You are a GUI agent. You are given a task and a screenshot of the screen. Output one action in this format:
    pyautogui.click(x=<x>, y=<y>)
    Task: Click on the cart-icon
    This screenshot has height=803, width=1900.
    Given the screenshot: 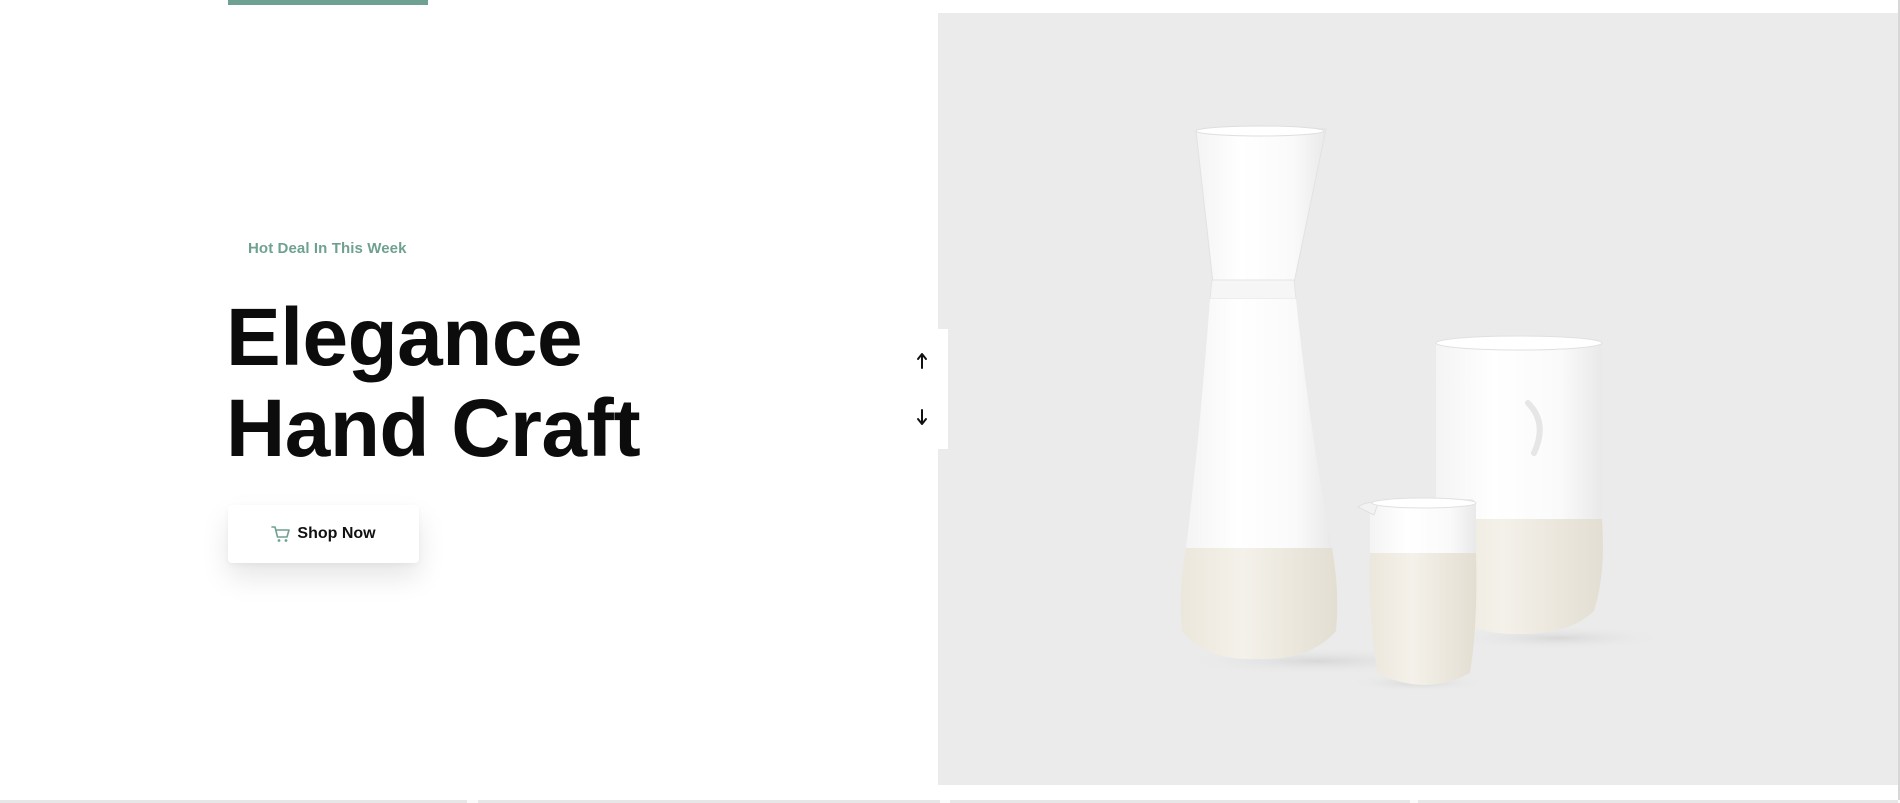 What is the action you would take?
    pyautogui.click(x=281, y=534)
    